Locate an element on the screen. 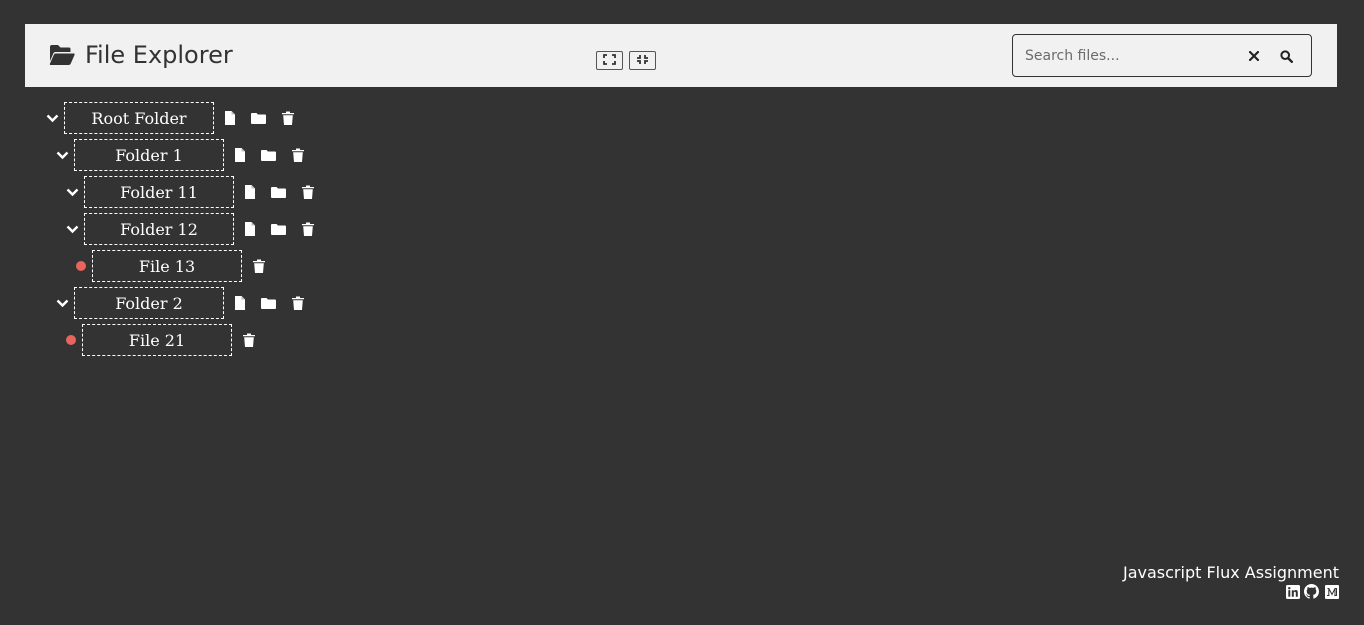 The width and height of the screenshot is (1364, 625). folder-open-icon is located at coordinates (62, 55).